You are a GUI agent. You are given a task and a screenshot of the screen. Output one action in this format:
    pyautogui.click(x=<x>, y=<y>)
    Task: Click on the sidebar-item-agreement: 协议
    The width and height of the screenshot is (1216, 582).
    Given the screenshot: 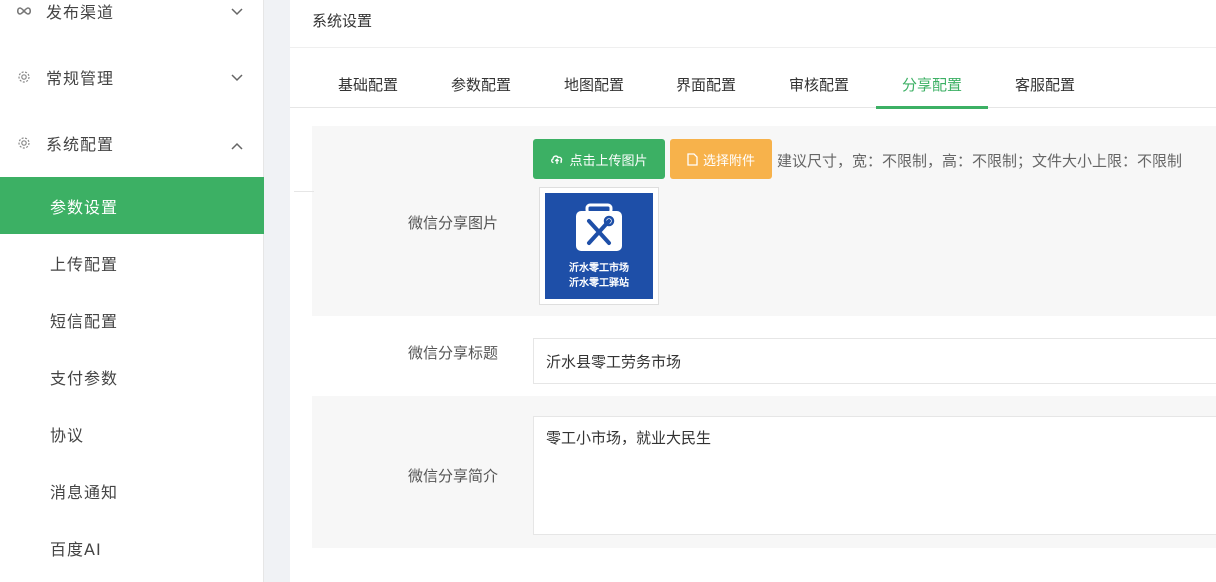 What is the action you would take?
    pyautogui.click(x=132, y=433)
    